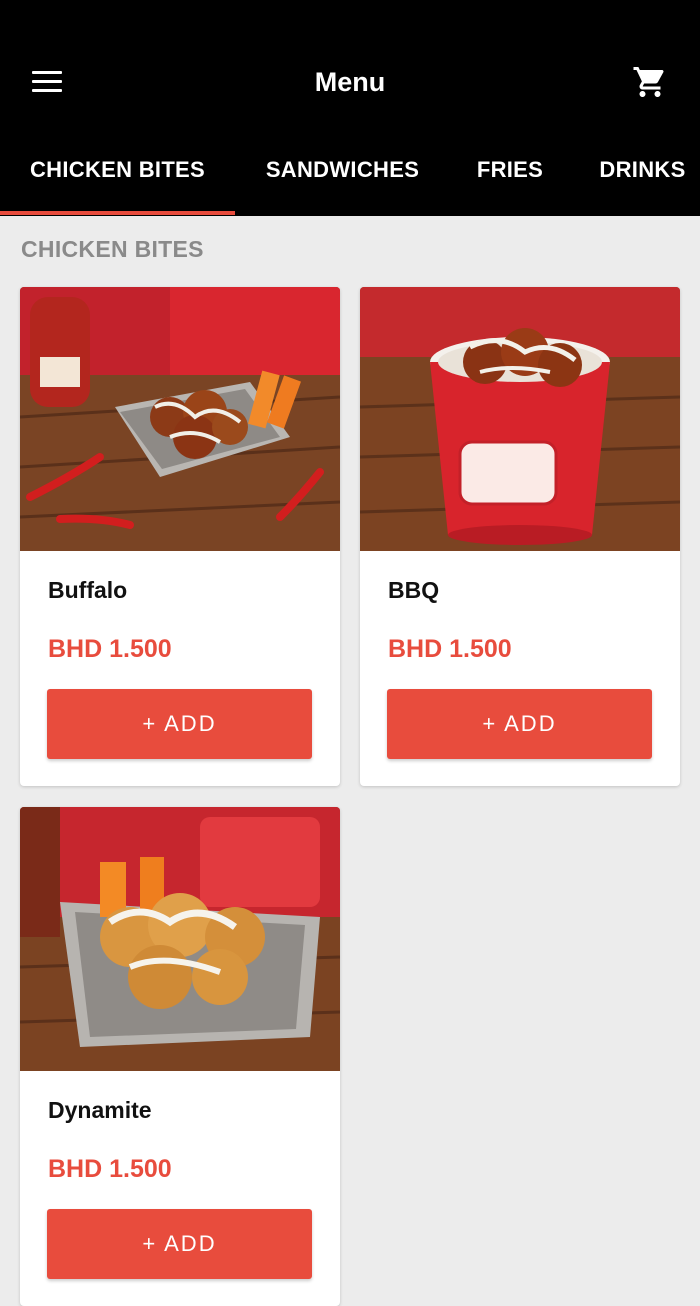  Describe the element at coordinates (100, 1110) in the screenshot. I see `product-name: Dynamite` at that location.